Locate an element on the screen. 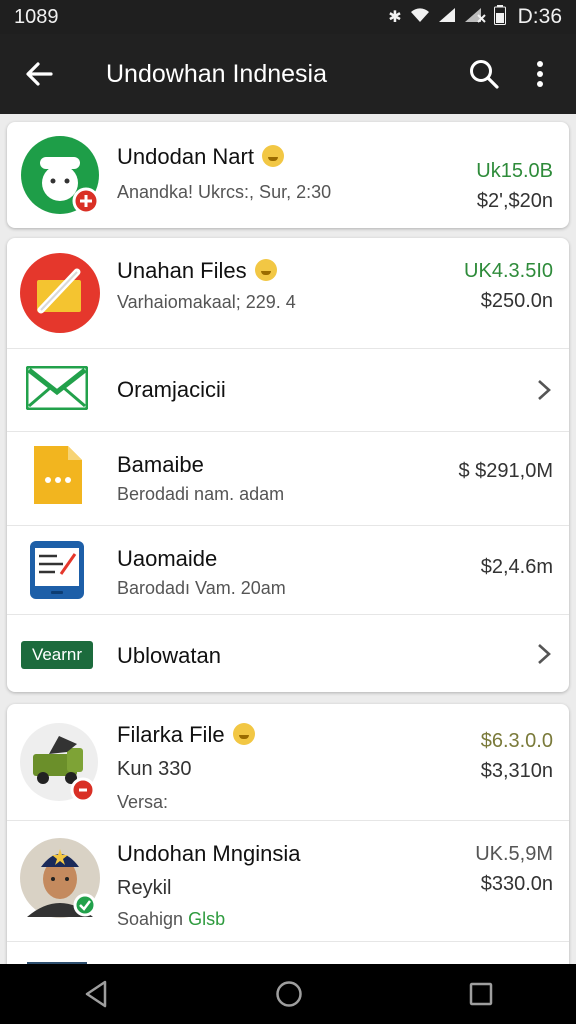 Image resolution: width=576 pixels, height=1024 pixels. card-subtitle: Anandka! Ukrcs:, Sur, 2:30 is located at coordinates (224, 192).